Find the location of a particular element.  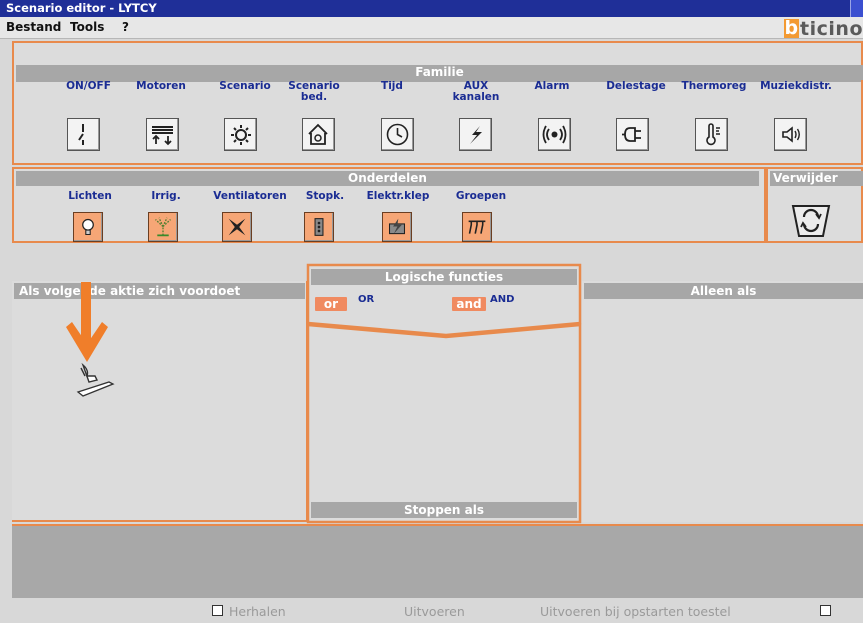

hand-pointer-icon is located at coordinates (95, 379).